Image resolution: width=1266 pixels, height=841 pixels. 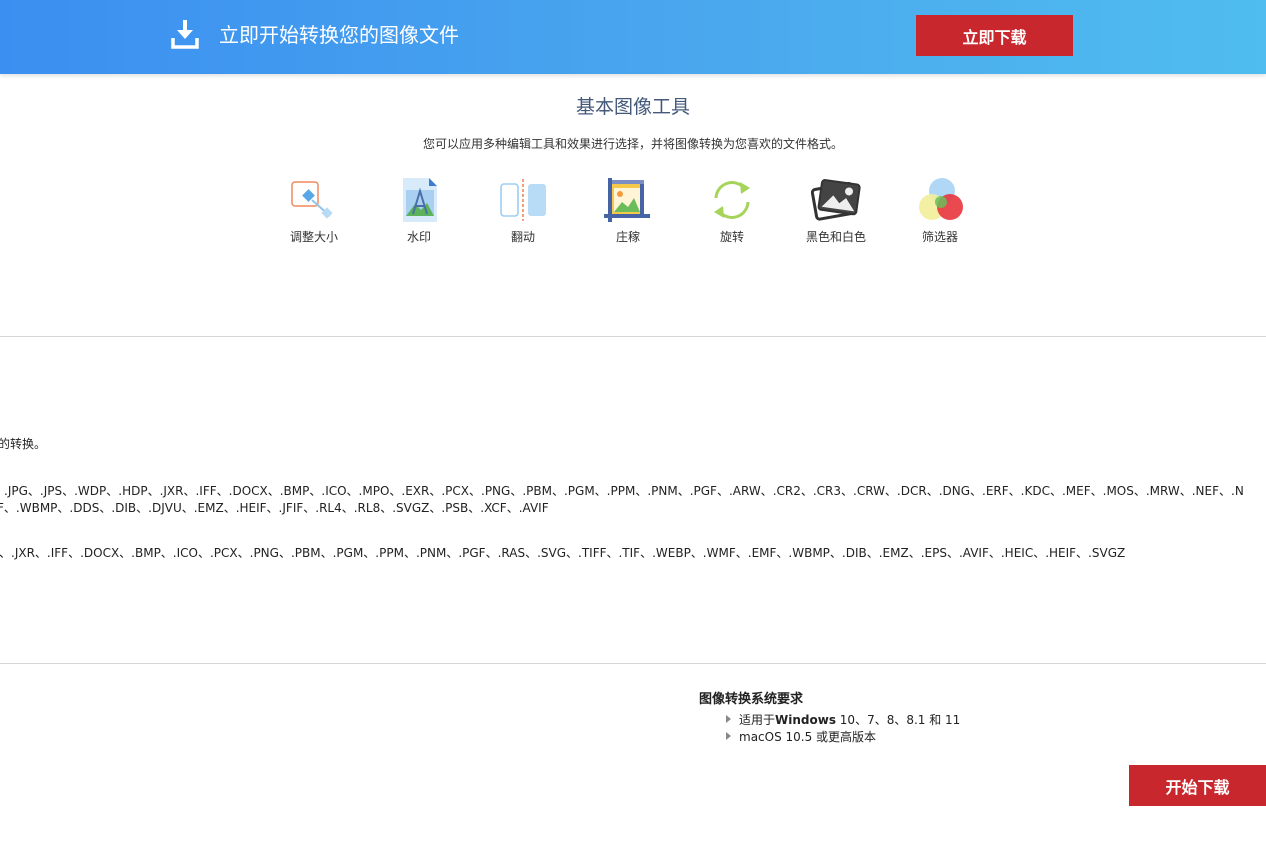 I want to click on tool-black-white: 黑色和白色, so click(x=836, y=210).